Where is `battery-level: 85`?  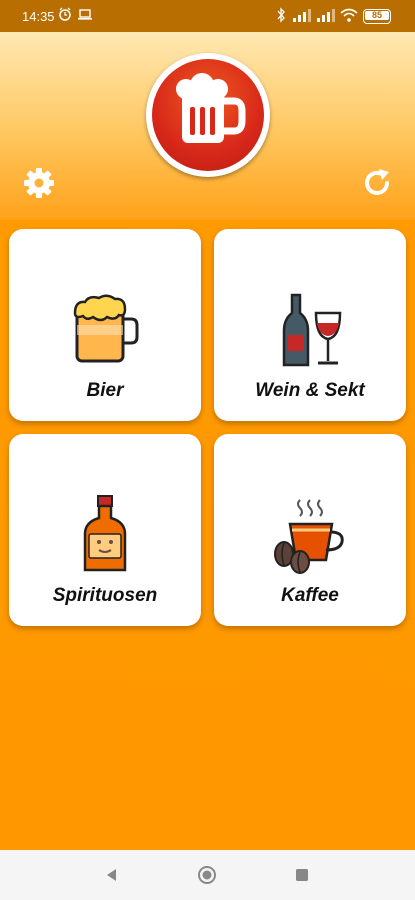 battery-level: 85 is located at coordinates (377, 15).